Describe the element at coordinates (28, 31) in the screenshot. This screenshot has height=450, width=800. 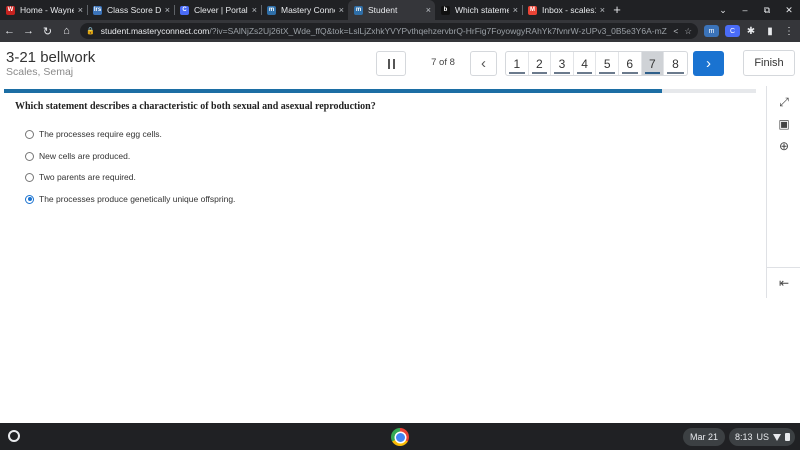
I see `forward-arrow-icon: →` at that location.